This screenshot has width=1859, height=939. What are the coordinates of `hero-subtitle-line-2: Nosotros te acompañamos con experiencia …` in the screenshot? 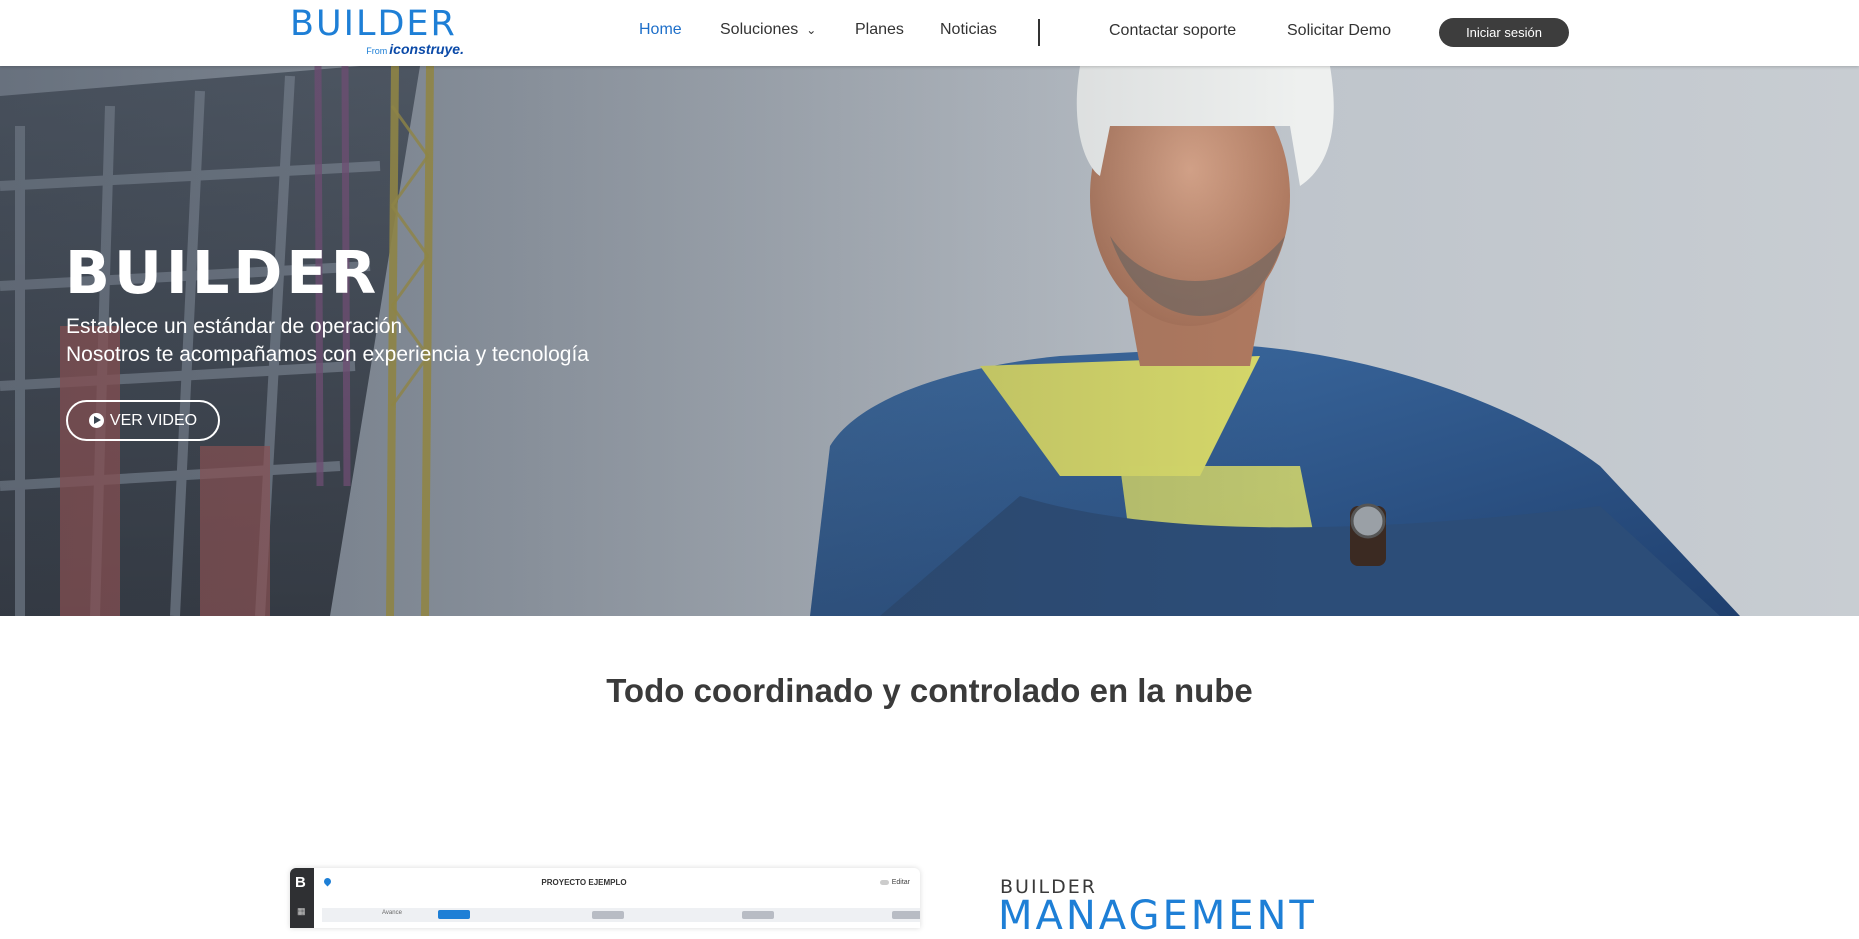 It's located at (327, 354).